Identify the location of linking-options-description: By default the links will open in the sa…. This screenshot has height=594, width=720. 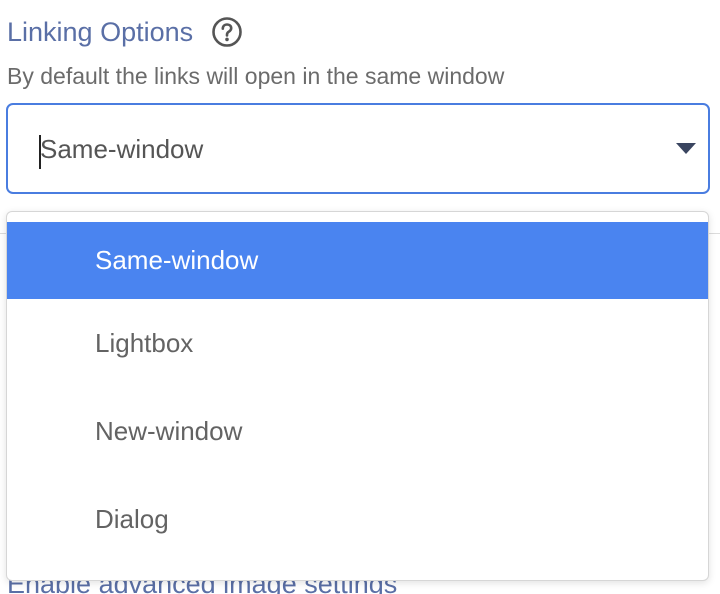
(256, 76).